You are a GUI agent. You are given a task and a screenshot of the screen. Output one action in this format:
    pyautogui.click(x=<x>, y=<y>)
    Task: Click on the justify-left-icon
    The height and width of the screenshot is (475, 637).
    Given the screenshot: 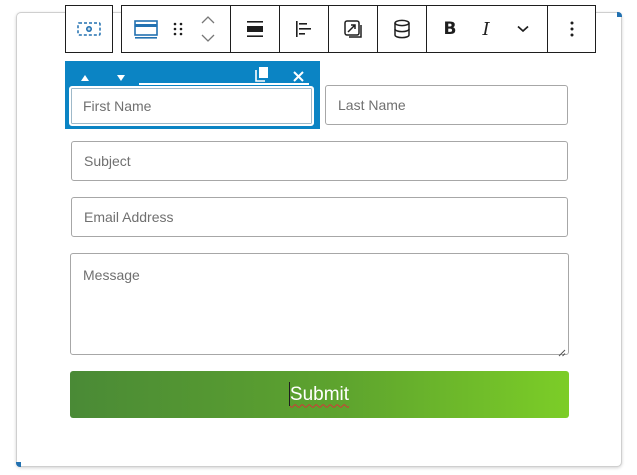 What is the action you would take?
    pyautogui.click(x=304, y=29)
    